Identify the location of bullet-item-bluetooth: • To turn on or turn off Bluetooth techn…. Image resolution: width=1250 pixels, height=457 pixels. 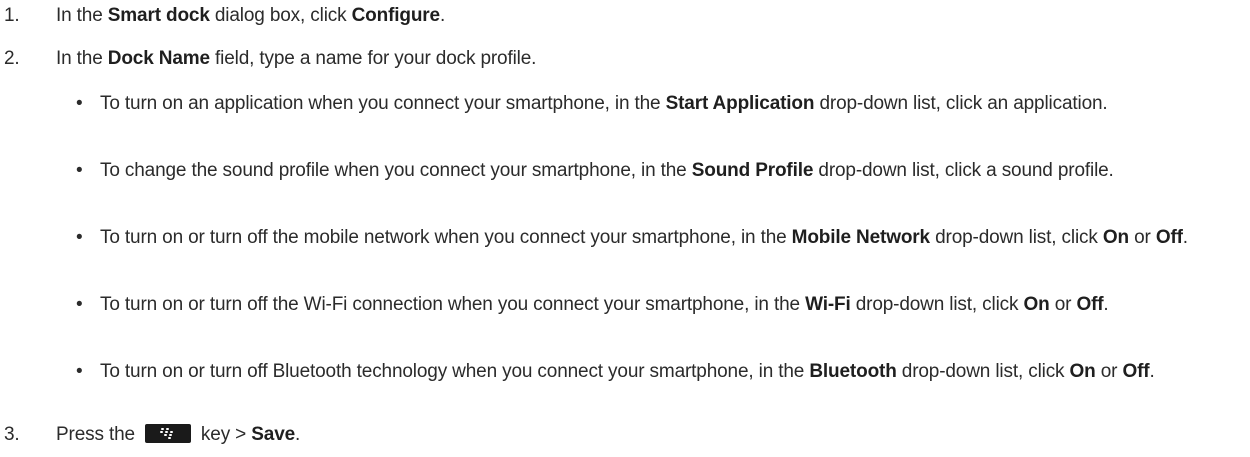
(653, 371).